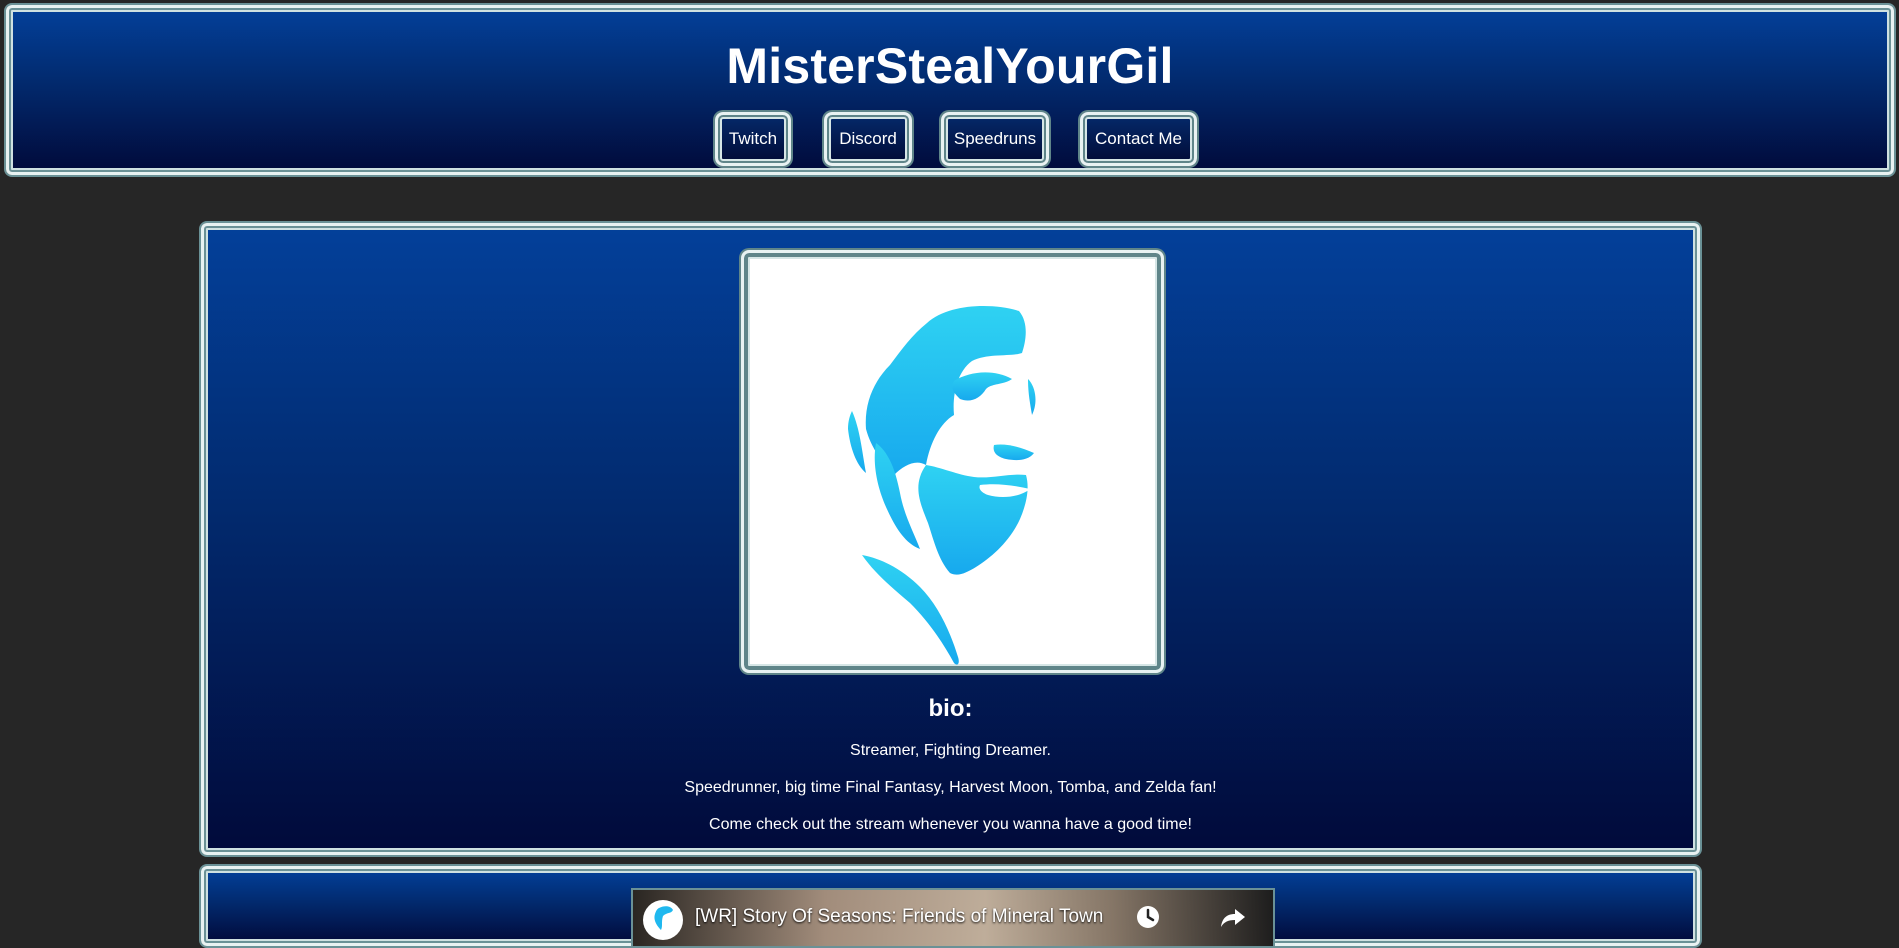 The image size is (1899, 948). I want to click on nav-contact-me-button: Contact Me, so click(1138, 139).